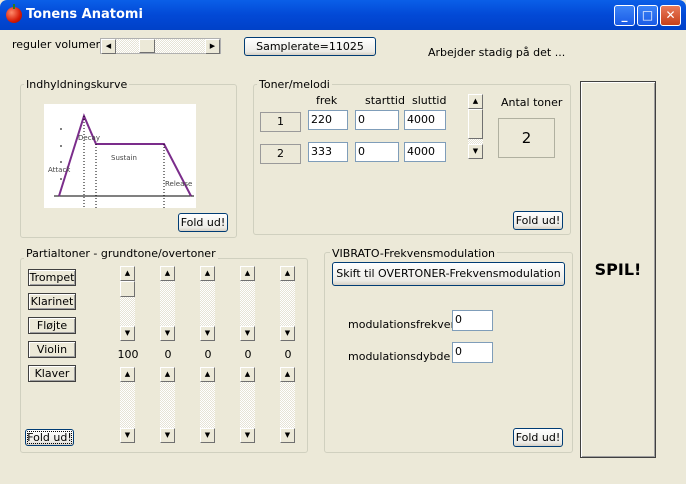 This screenshot has width=686, height=484. I want to click on tone-2-freq-input: 333, so click(328, 152).